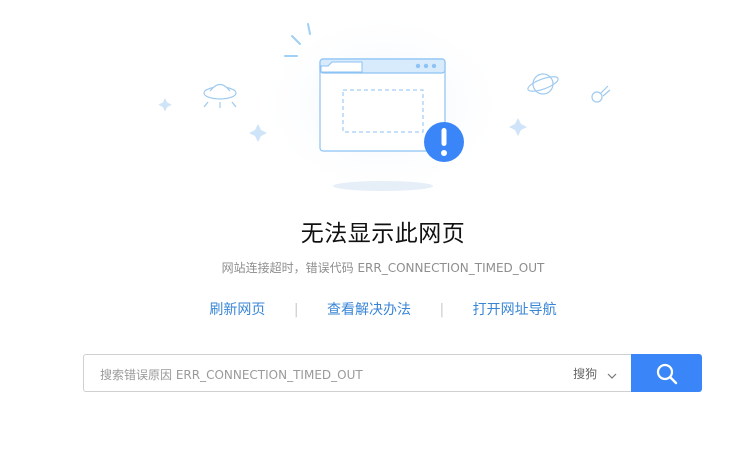  I want to click on search-icon, so click(667, 374).